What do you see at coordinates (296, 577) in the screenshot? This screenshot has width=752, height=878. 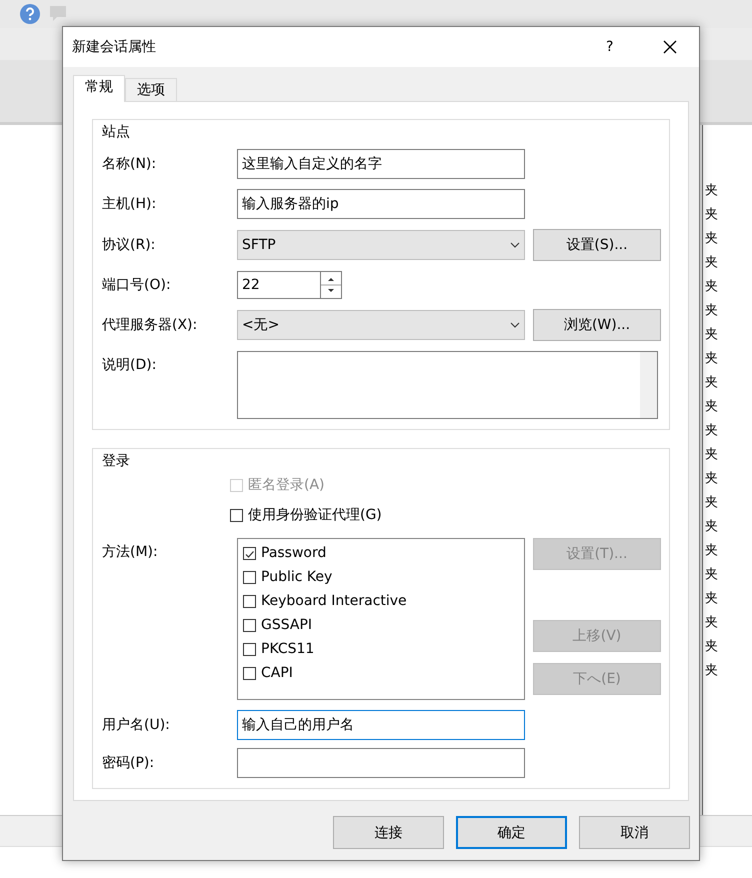 I see `checkbox-label: Public Key` at bounding box center [296, 577].